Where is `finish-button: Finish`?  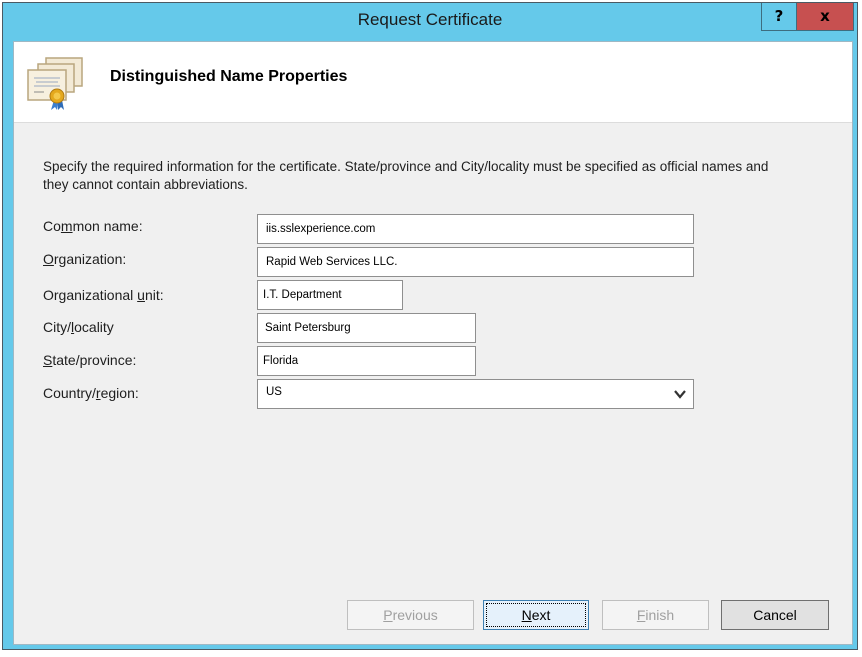
finish-button: Finish is located at coordinates (655, 615).